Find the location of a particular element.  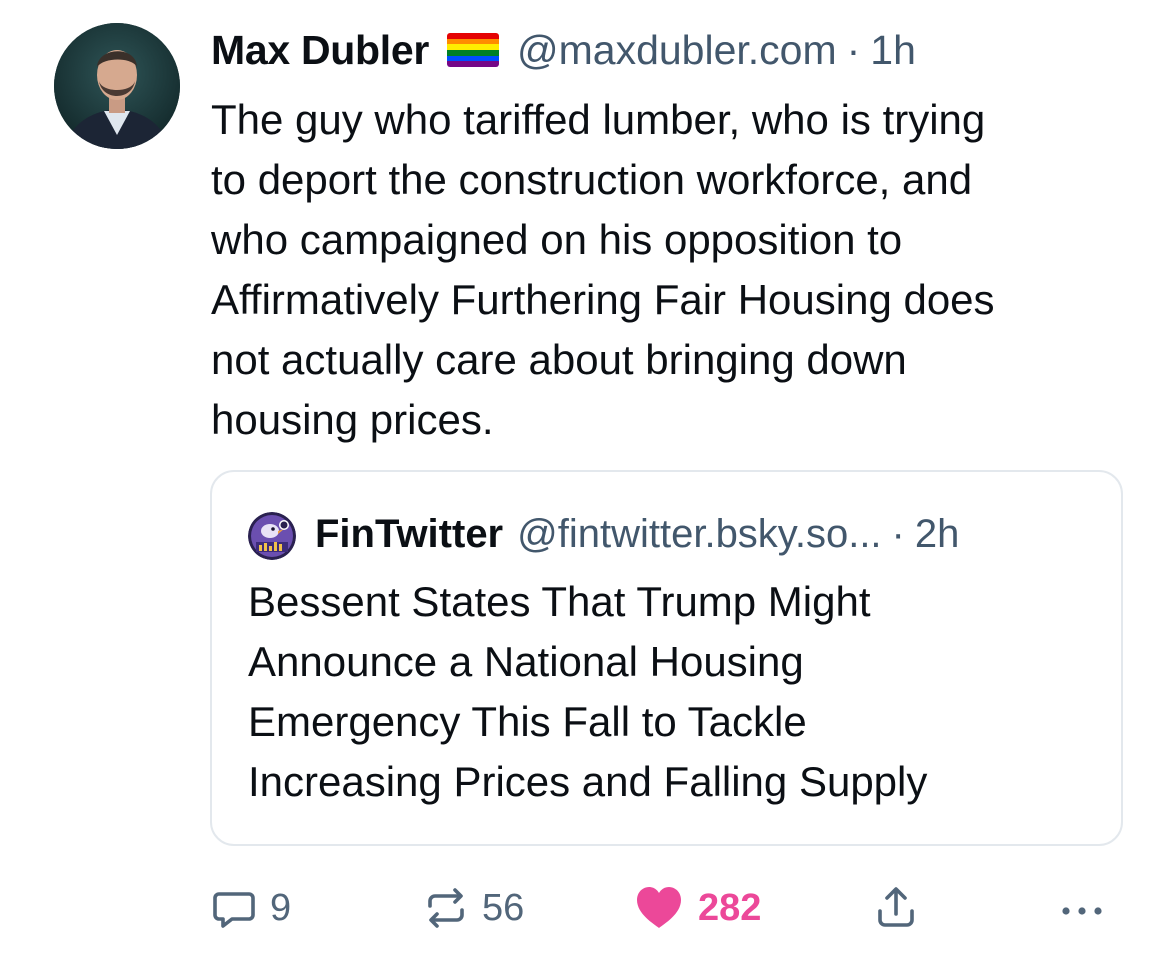

post-timestamp: 1h is located at coordinates (893, 50).